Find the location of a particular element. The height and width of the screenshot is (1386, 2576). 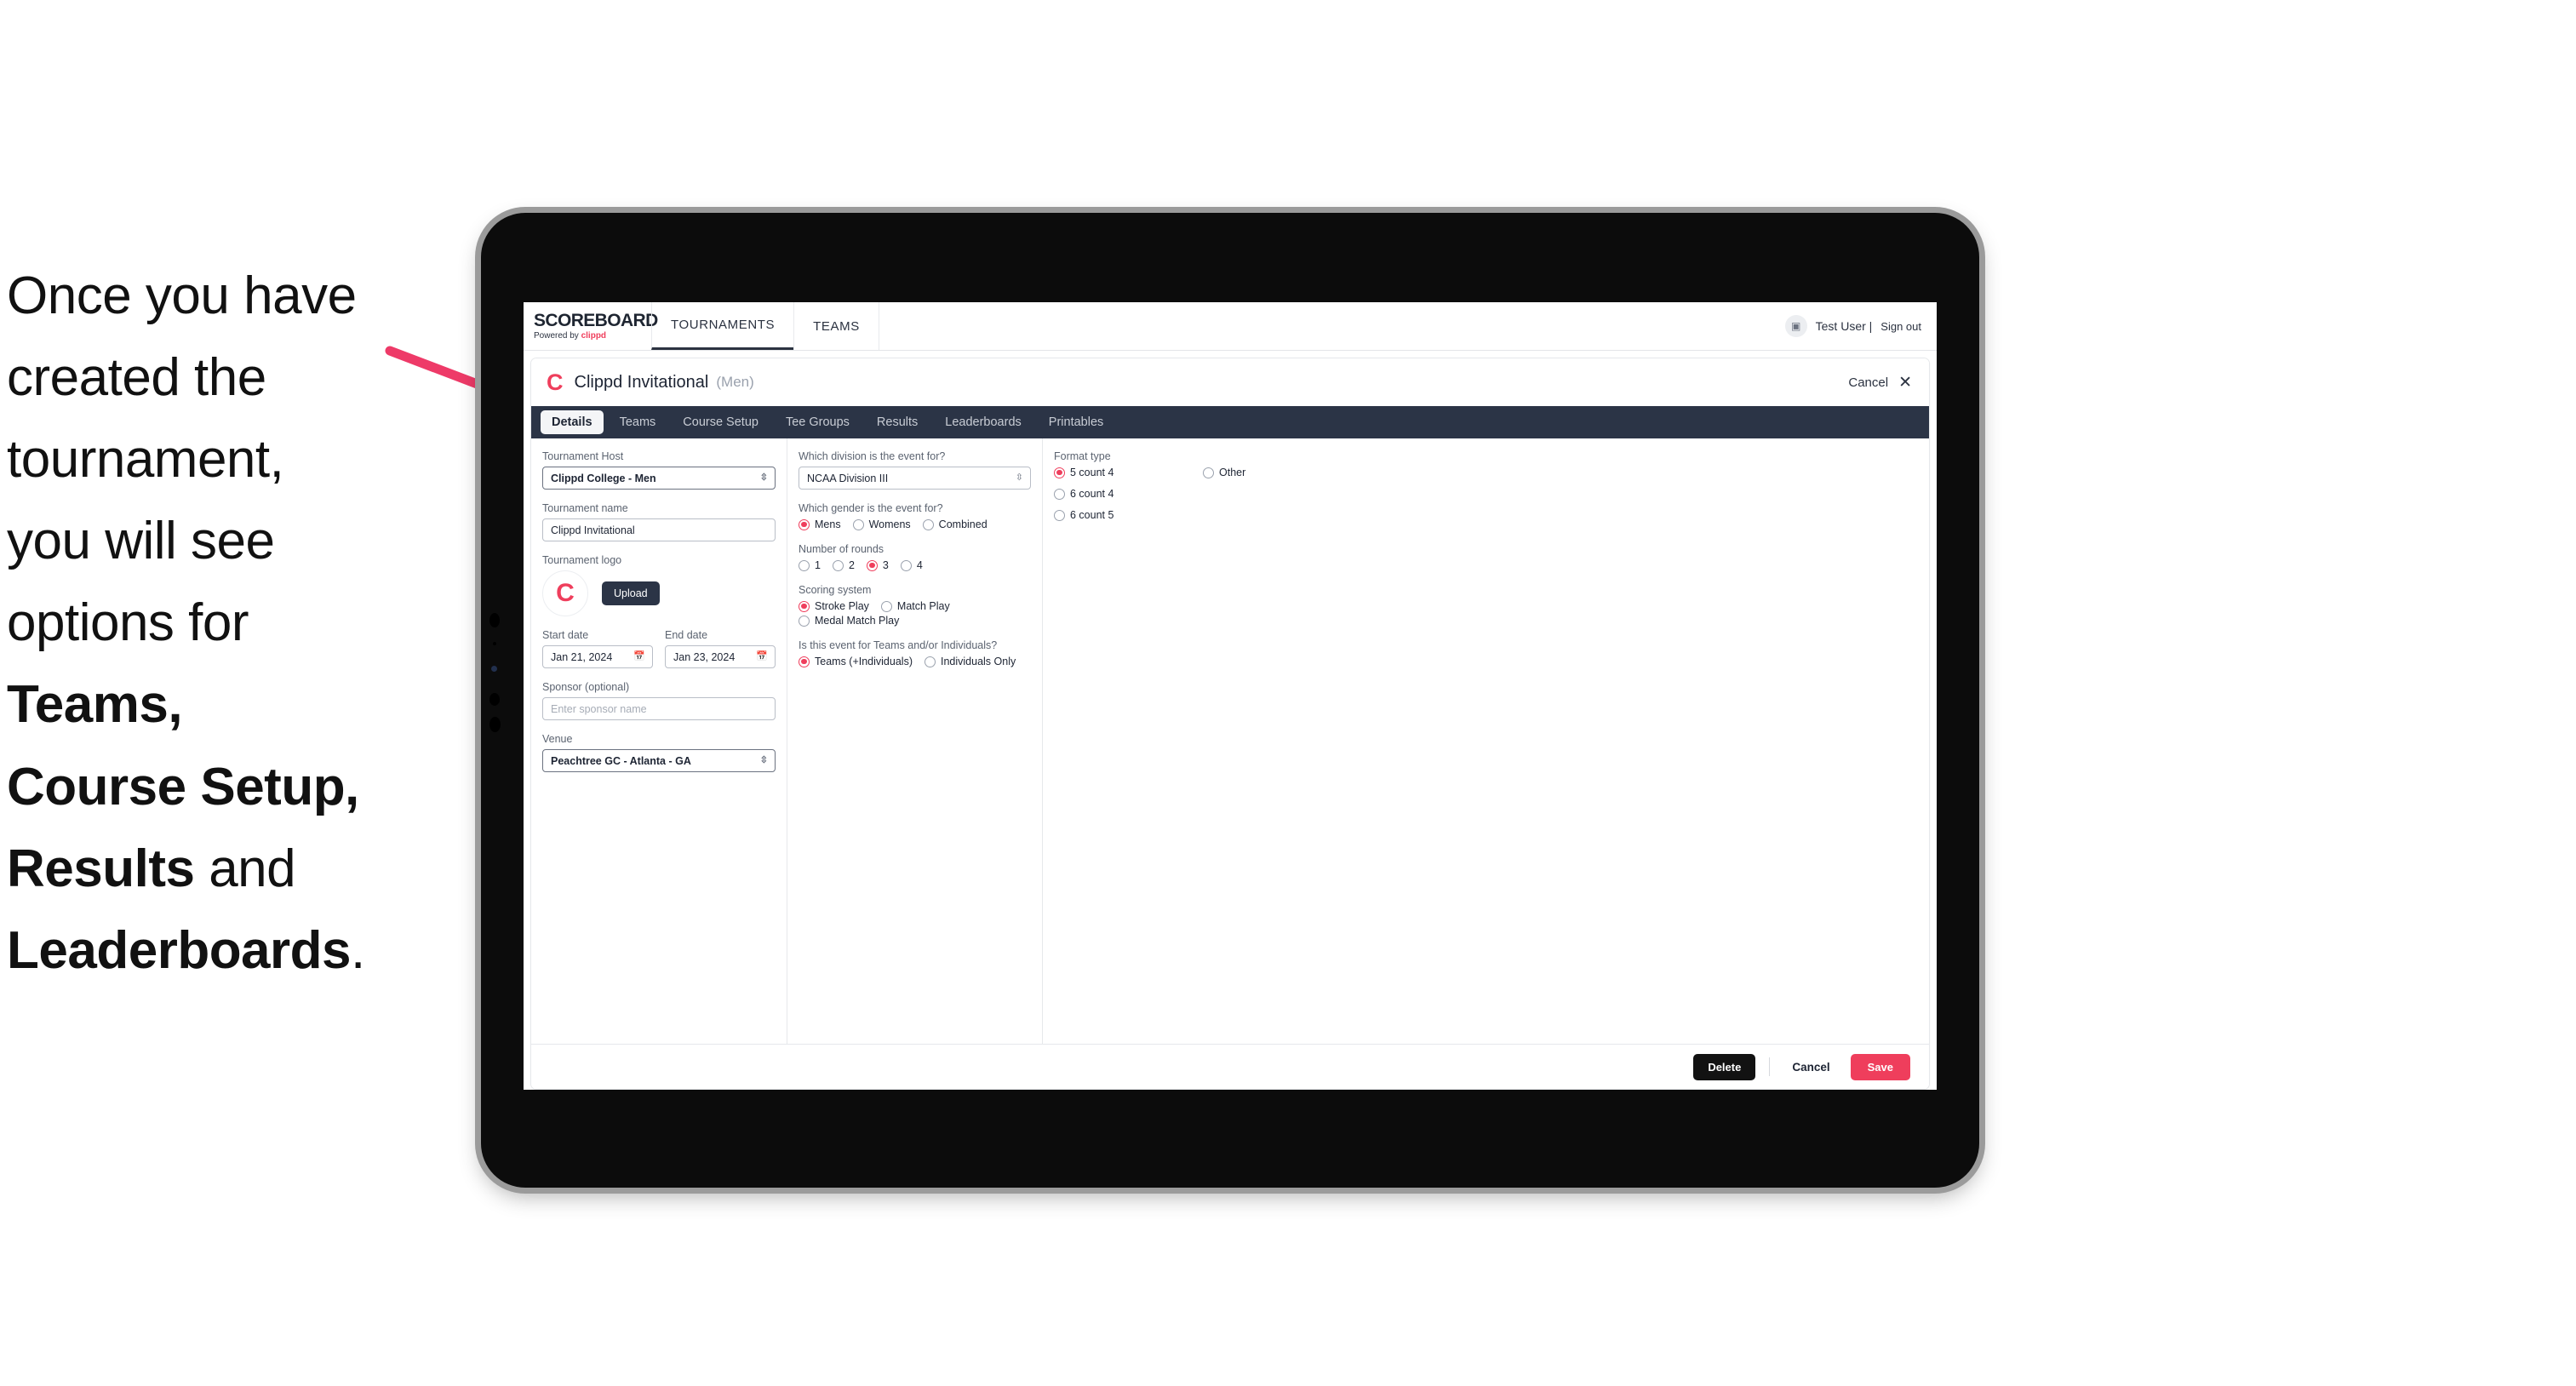

division-select: NCAA Division III ⇳ is located at coordinates (915, 478).